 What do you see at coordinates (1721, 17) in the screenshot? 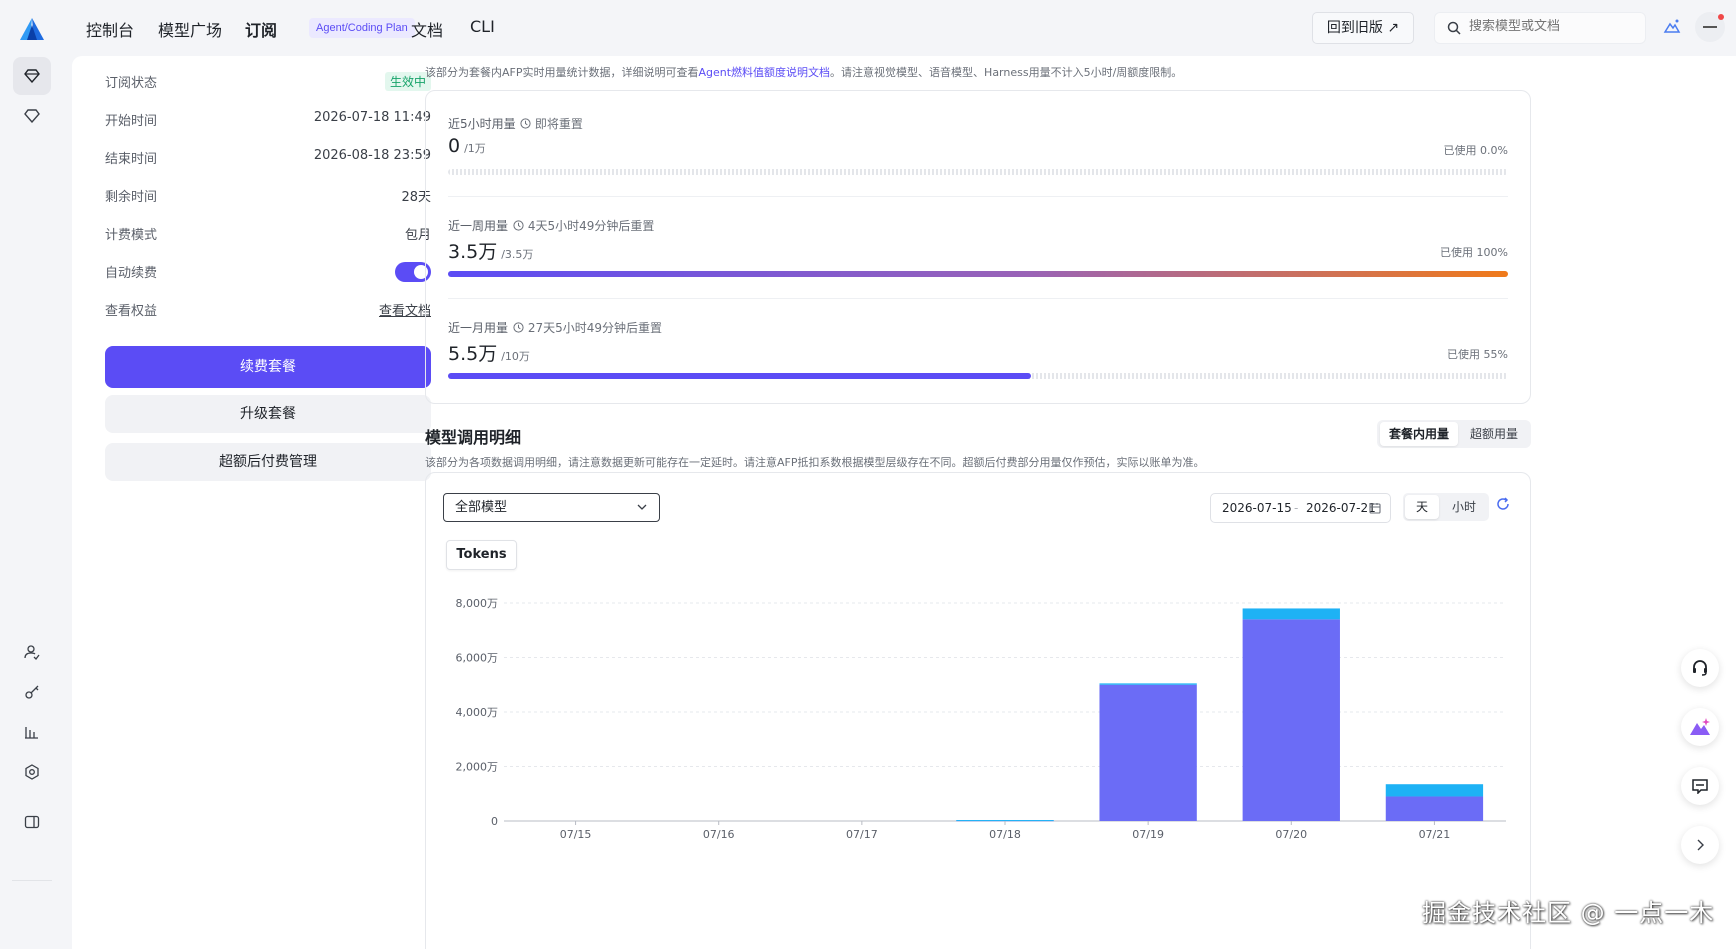
I see `notification-dot` at bounding box center [1721, 17].